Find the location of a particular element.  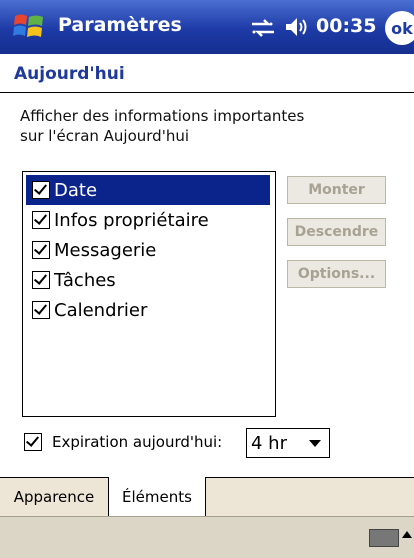

tab-appearance: Apparence is located at coordinates (54, 496).